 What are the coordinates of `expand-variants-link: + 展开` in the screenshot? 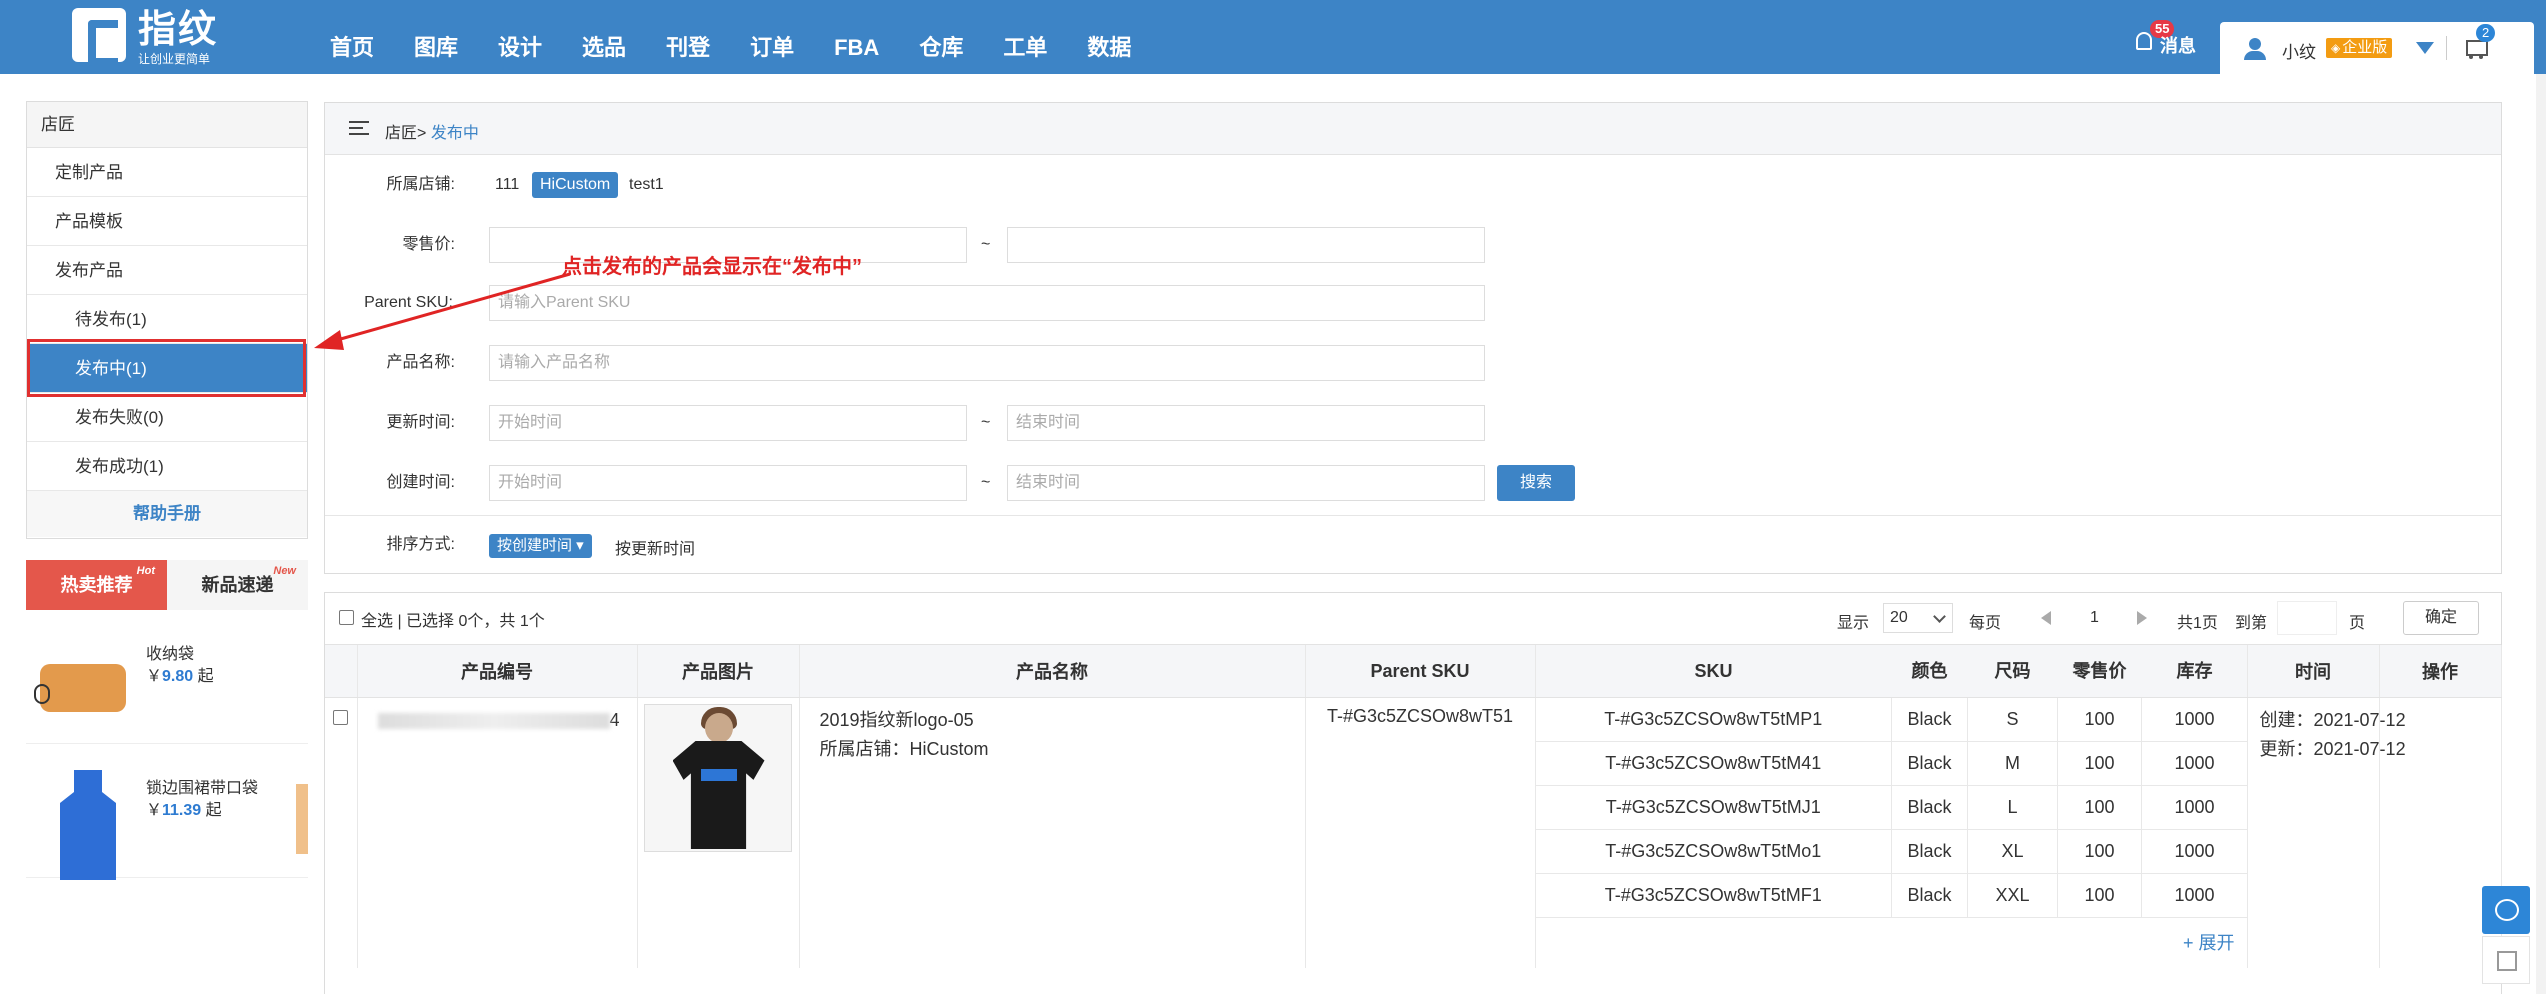 It's located at (1891, 943).